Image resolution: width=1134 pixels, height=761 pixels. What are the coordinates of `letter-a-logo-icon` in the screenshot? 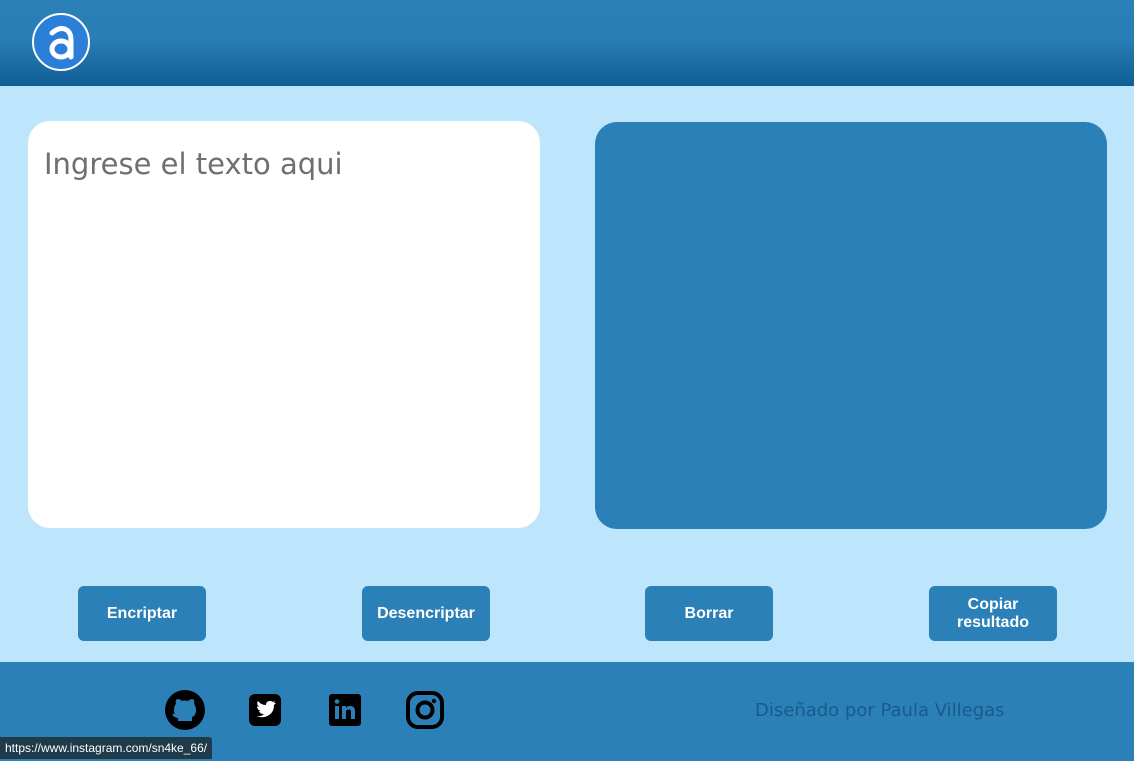 It's located at (61, 42).